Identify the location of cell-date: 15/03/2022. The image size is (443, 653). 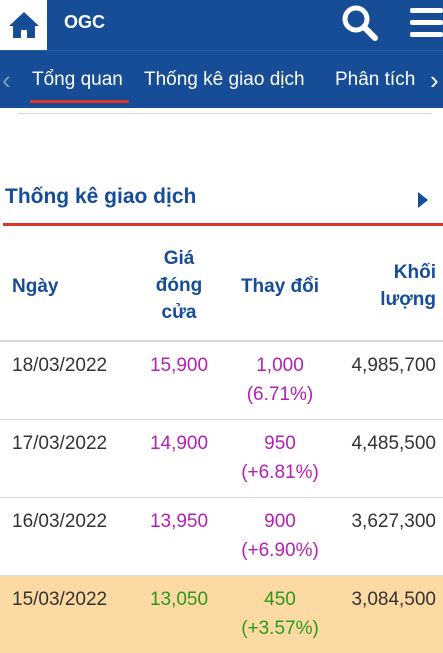
(60, 599).